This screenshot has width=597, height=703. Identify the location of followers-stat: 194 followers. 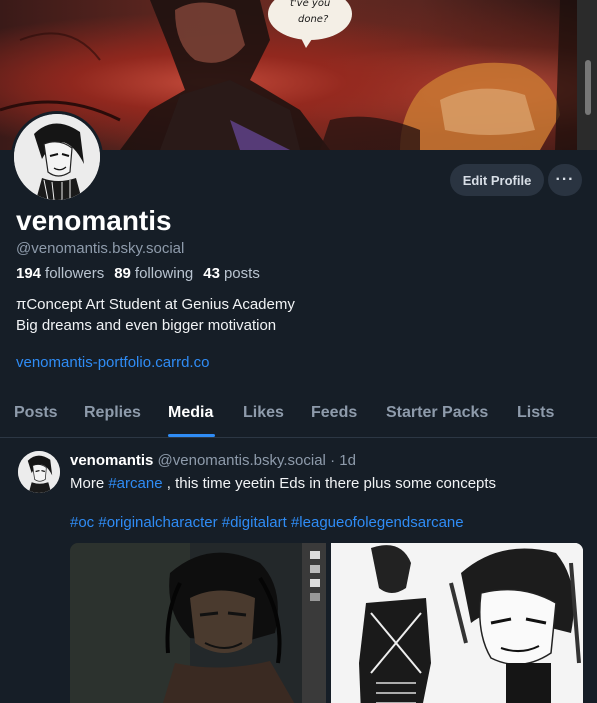
(60, 273).